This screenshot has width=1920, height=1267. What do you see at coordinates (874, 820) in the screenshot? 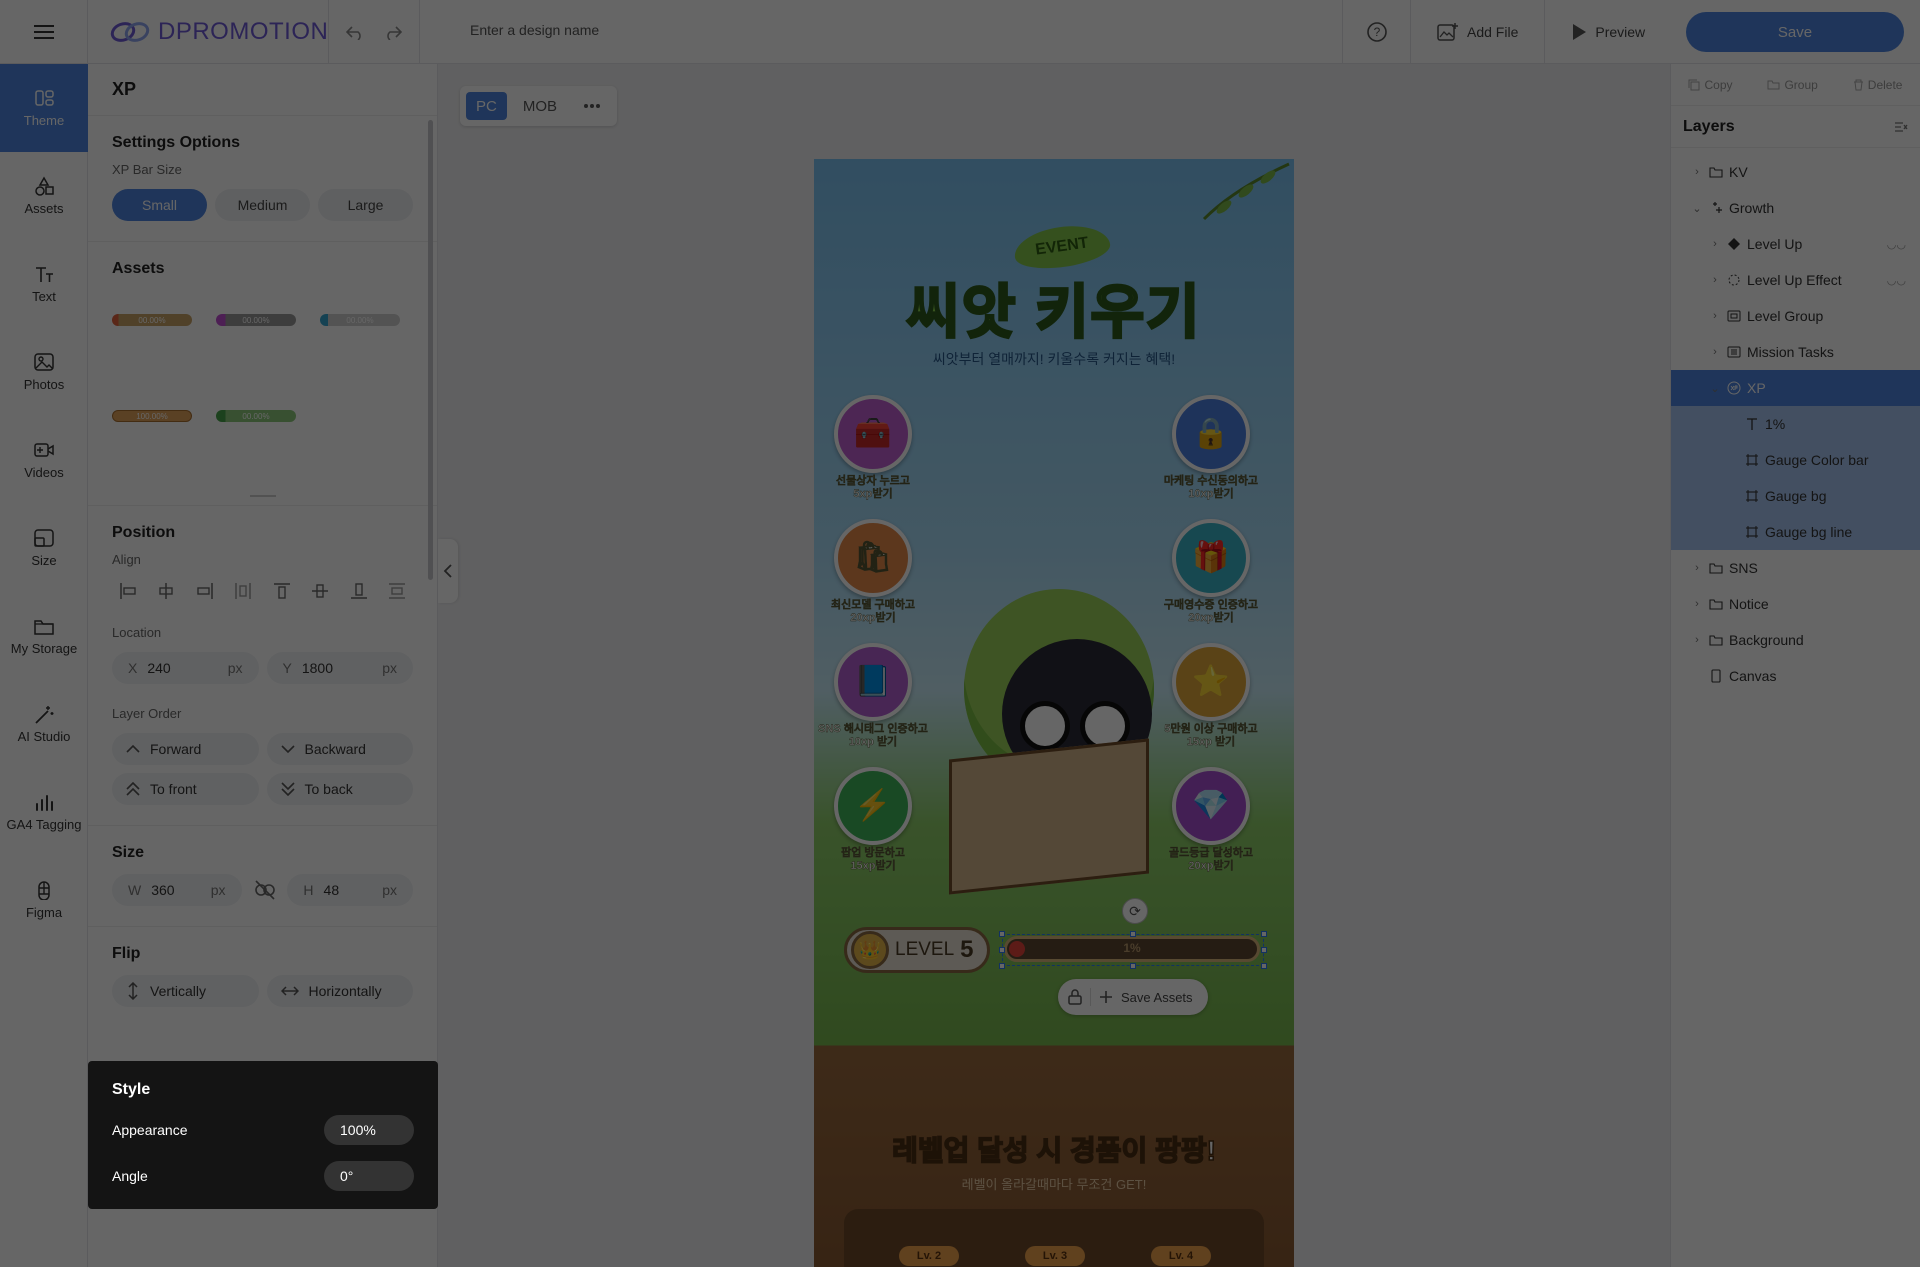
I see `mission-item: ⚡ 팝업 방문하고 15xp받기` at bounding box center [874, 820].